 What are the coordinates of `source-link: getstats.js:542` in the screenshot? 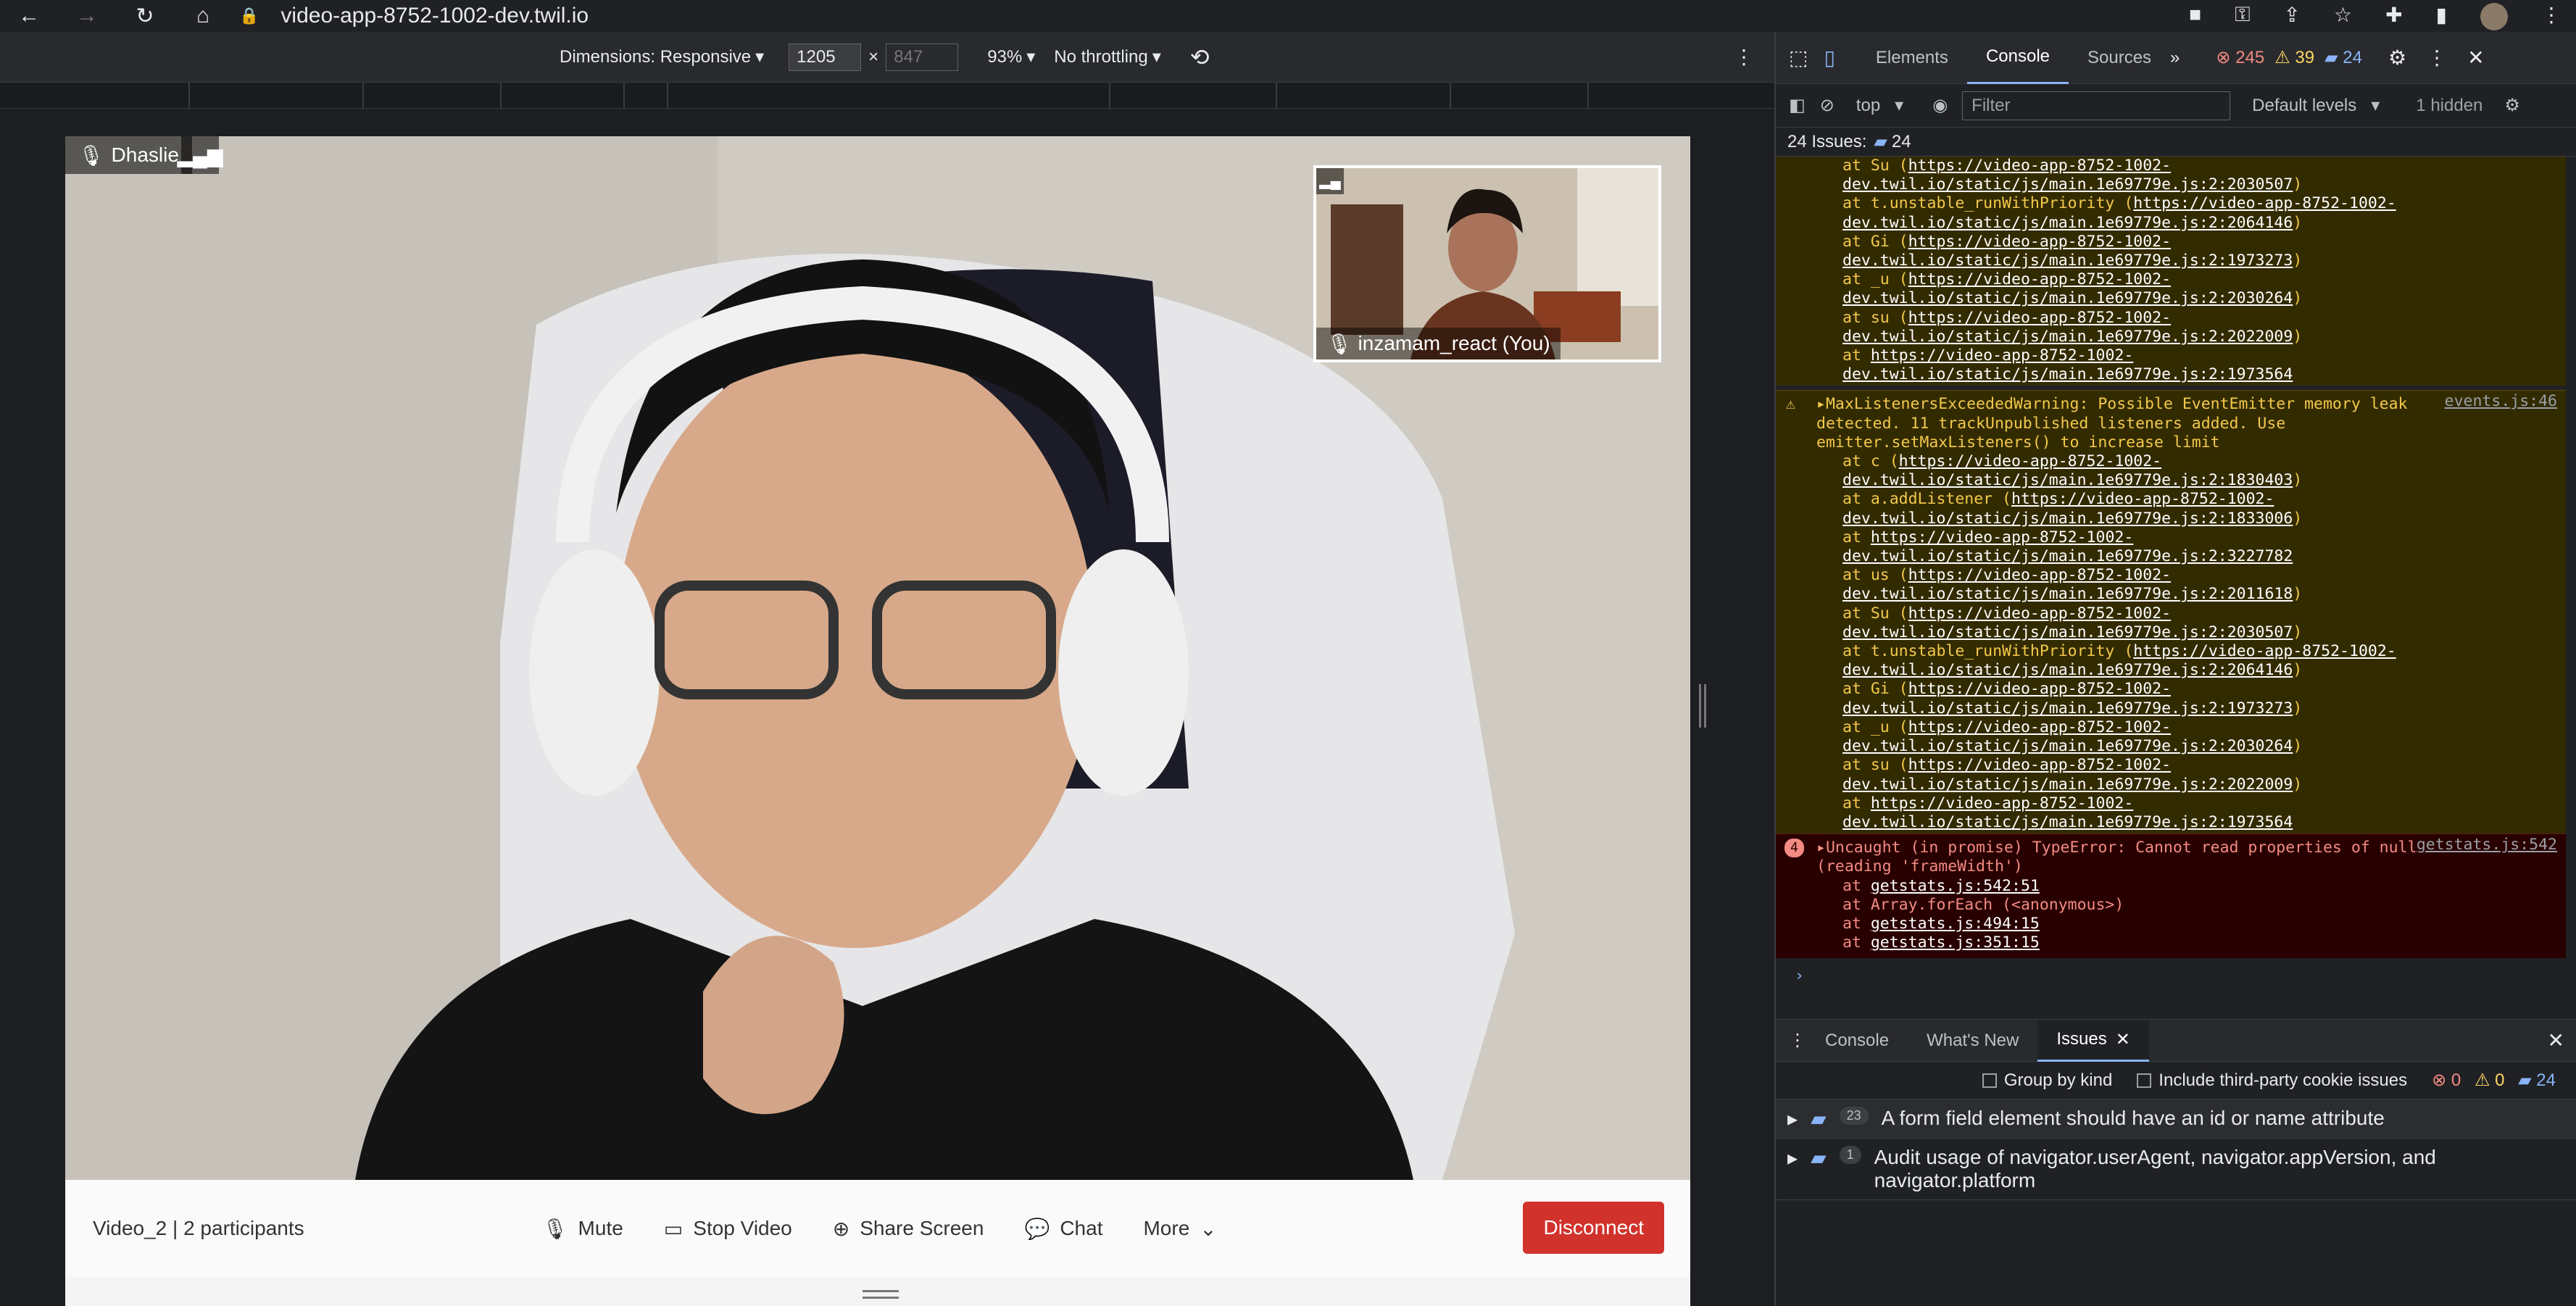 It's located at (2487, 845).